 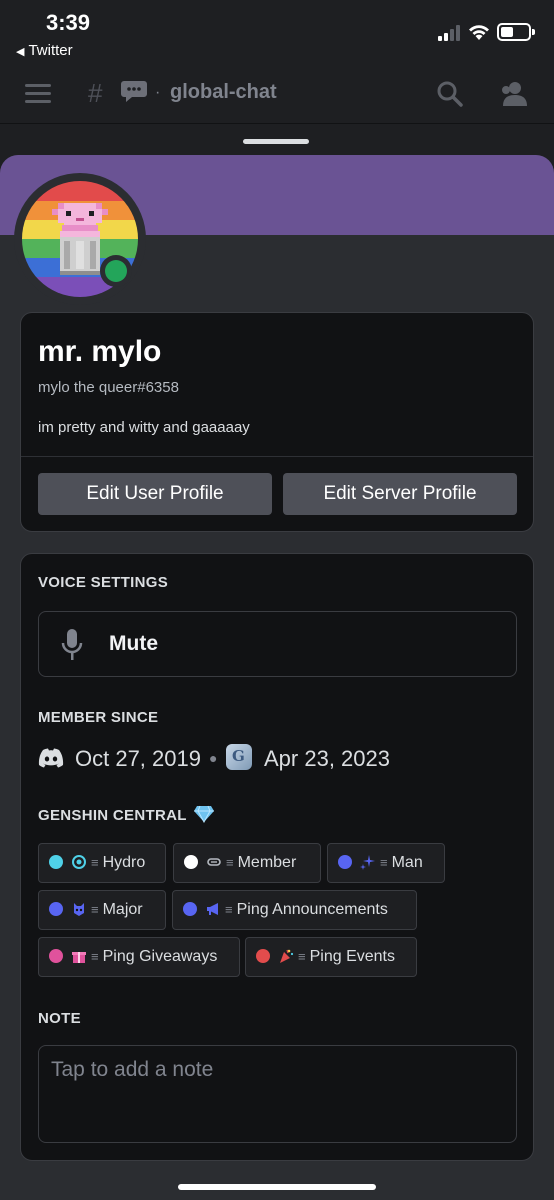 What do you see at coordinates (51, 758) in the screenshot?
I see `discord-icon` at bounding box center [51, 758].